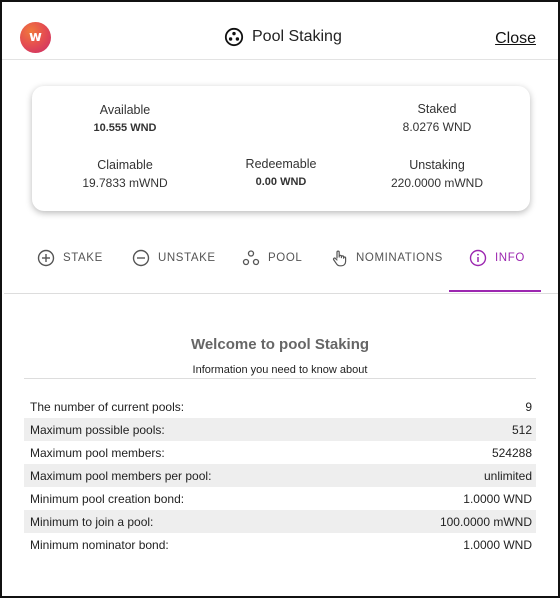 This screenshot has height=598, width=560. What do you see at coordinates (234, 37) in the screenshot?
I see `pool-staking-icon` at bounding box center [234, 37].